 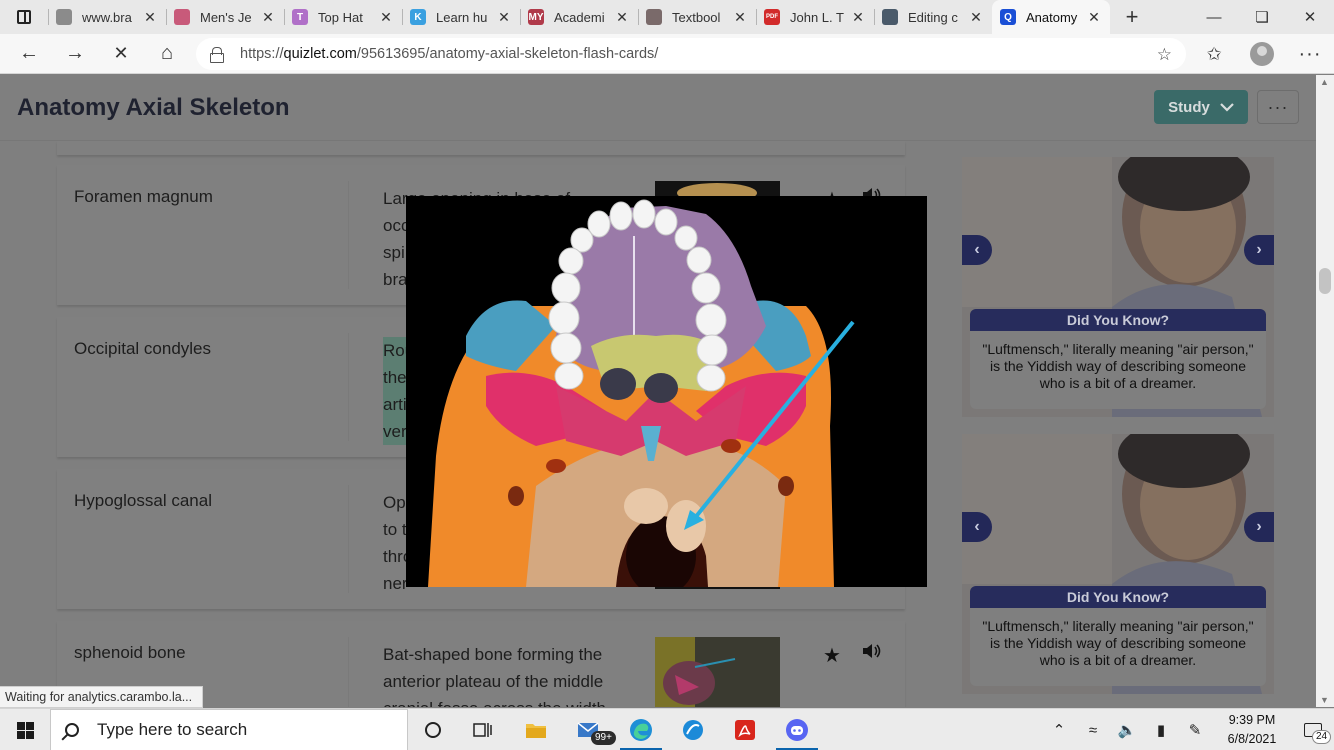 What do you see at coordinates (25, 729) in the screenshot?
I see `start-button` at bounding box center [25, 729].